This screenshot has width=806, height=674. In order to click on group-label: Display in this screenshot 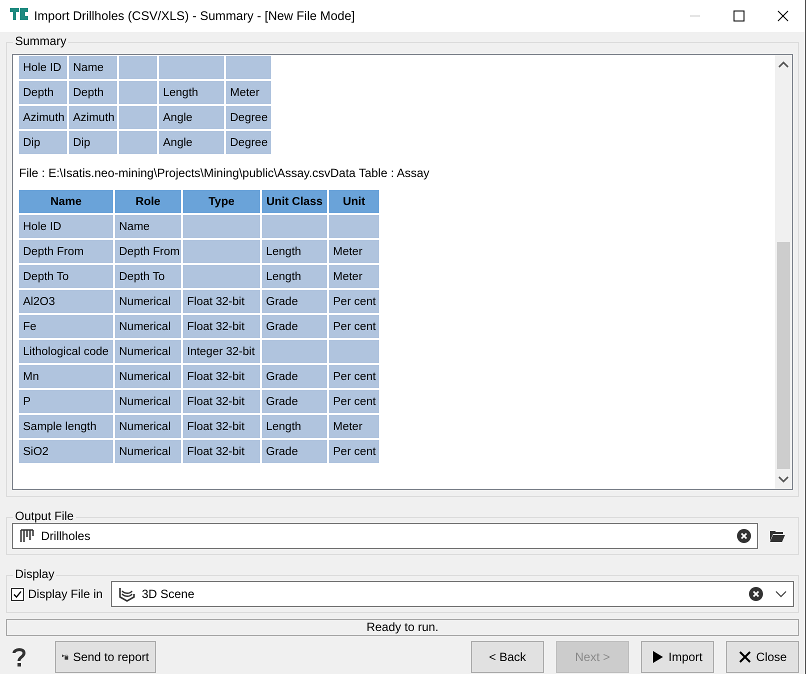, I will do `click(34, 574)`.